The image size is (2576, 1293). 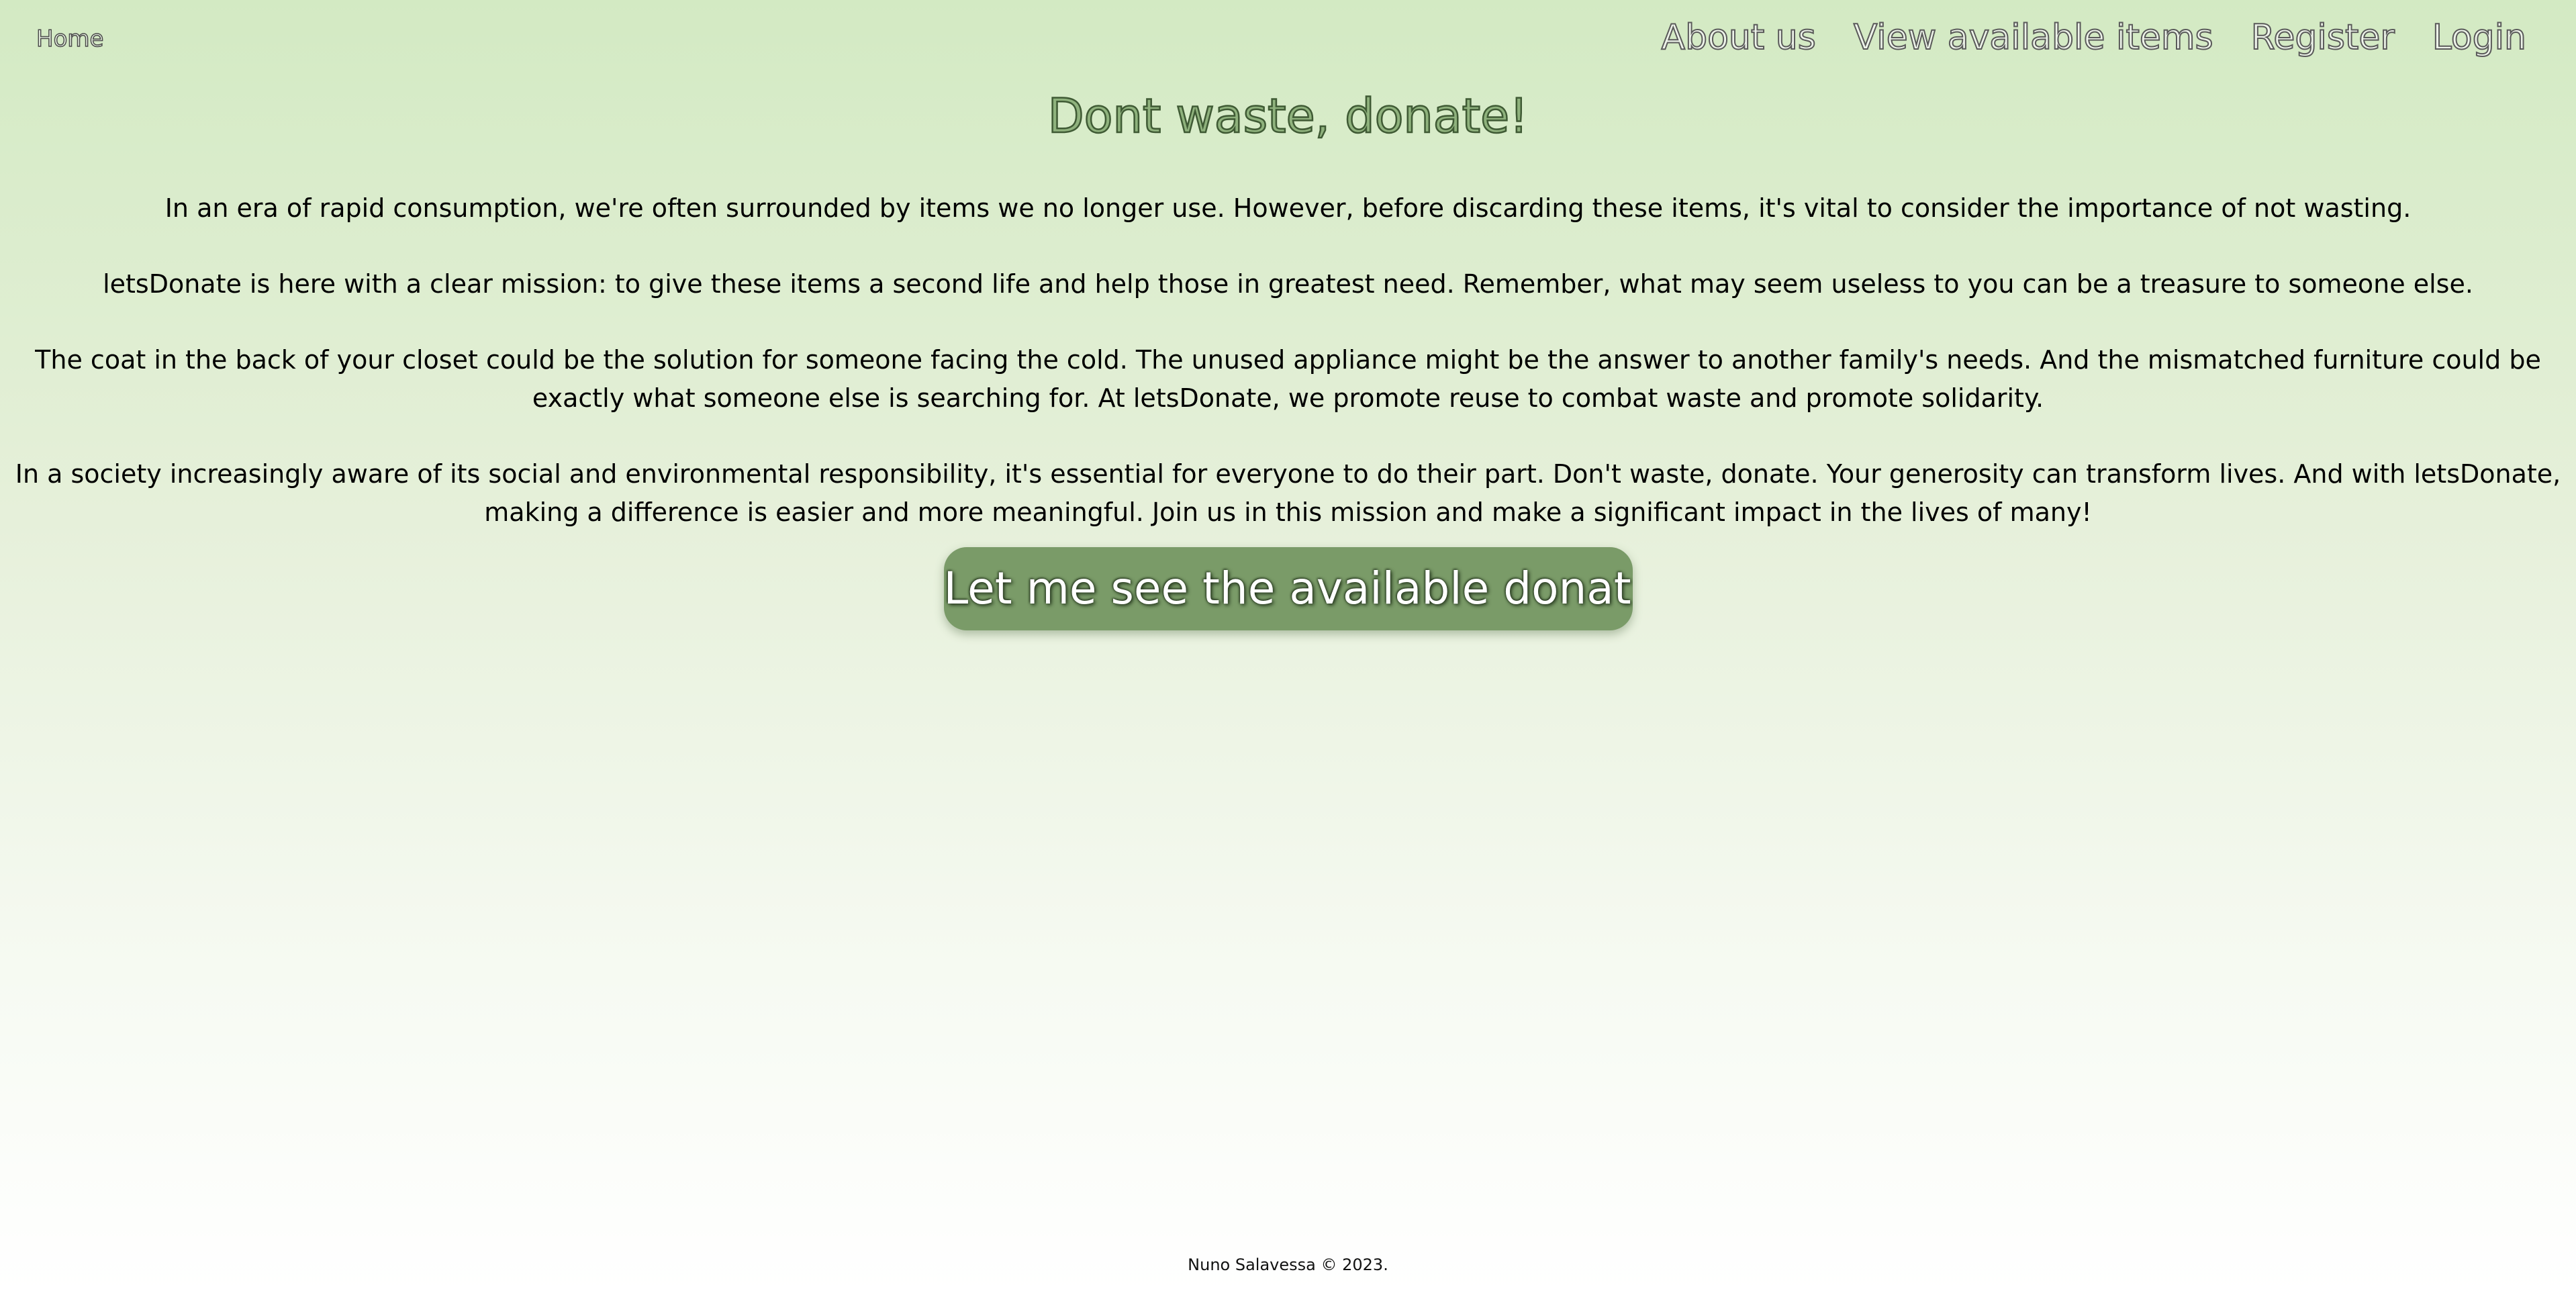 I want to click on nav-link-register: Register, so click(x=2322, y=37).